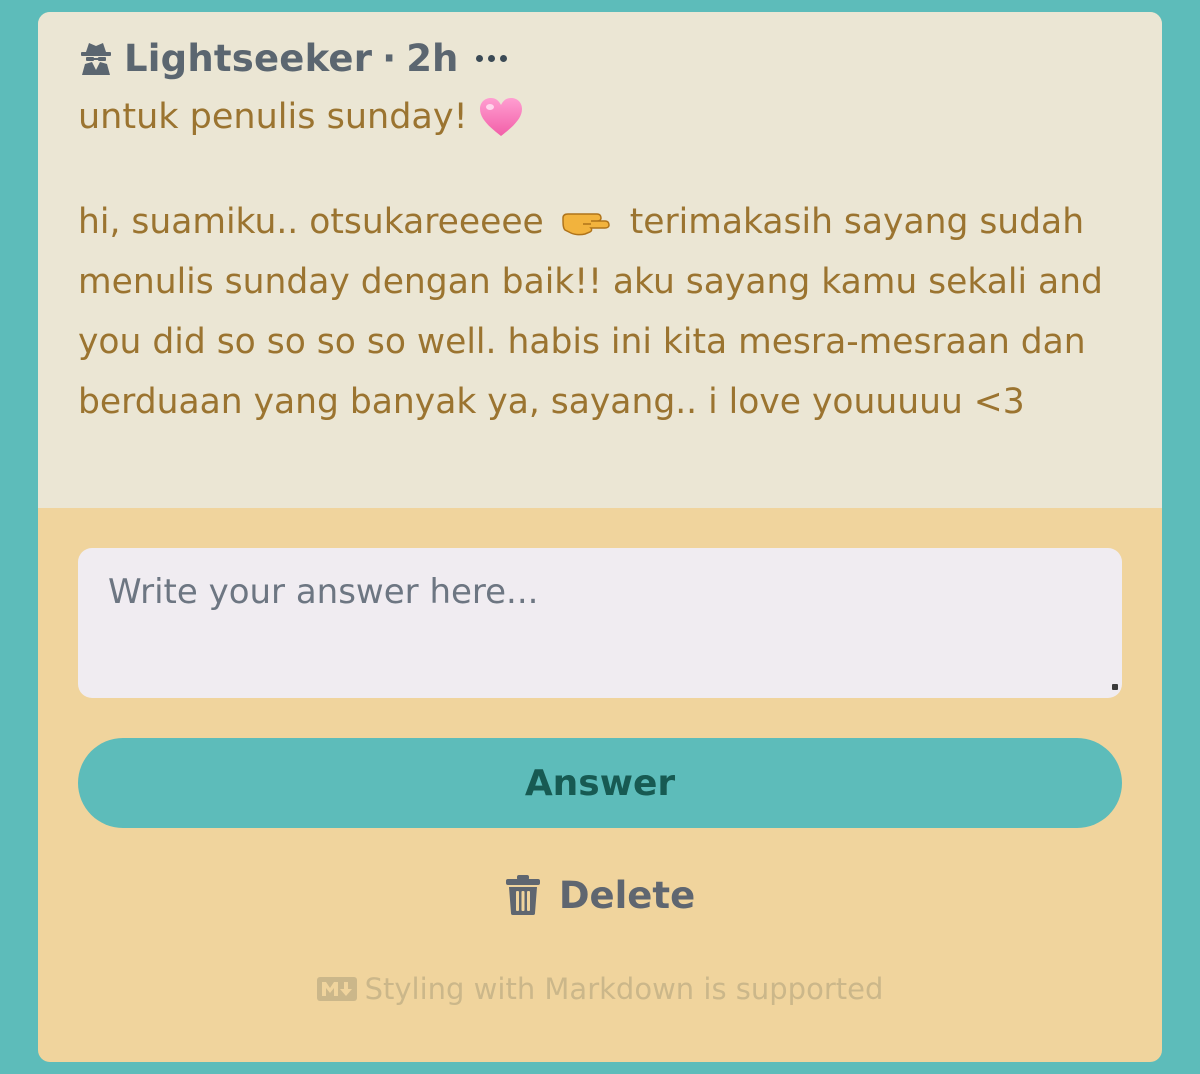 This screenshot has height=1074, width=1200. What do you see at coordinates (500, 117) in the screenshot?
I see `heart-icon` at bounding box center [500, 117].